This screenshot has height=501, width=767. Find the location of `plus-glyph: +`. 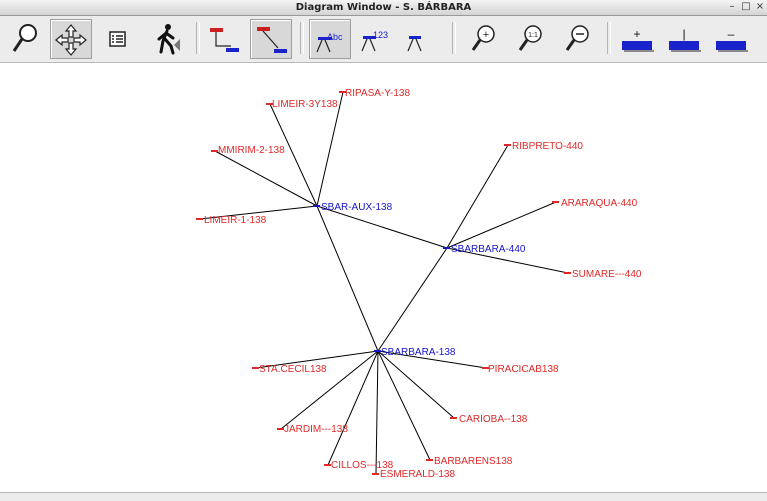

plus-glyph: + is located at coordinates (486, 35).